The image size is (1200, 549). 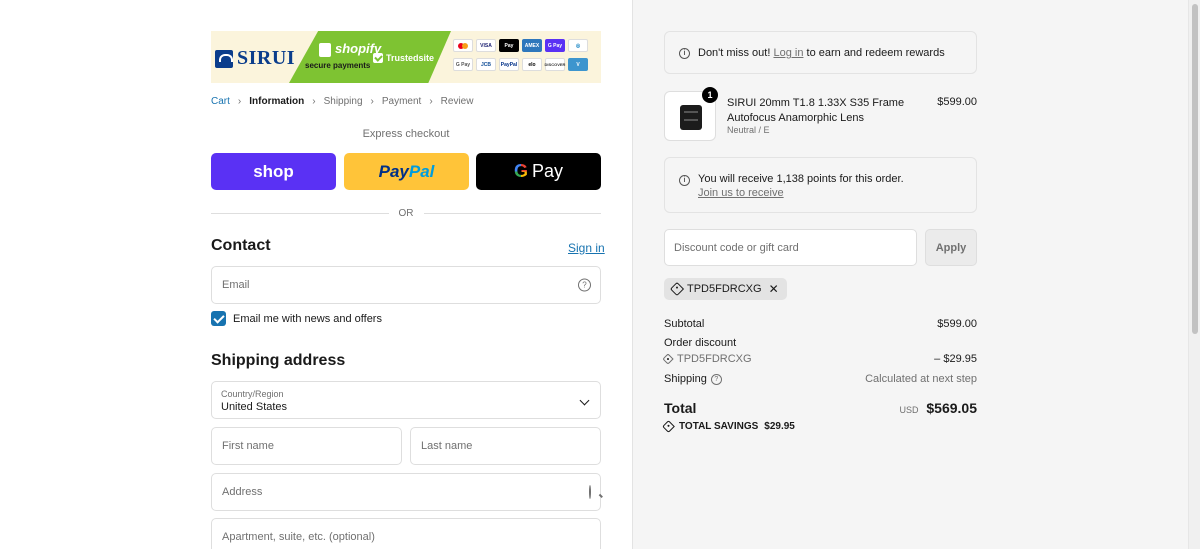 What do you see at coordinates (509, 45) in the screenshot?
I see `apple-pay-icon: Pay` at bounding box center [509, 45].